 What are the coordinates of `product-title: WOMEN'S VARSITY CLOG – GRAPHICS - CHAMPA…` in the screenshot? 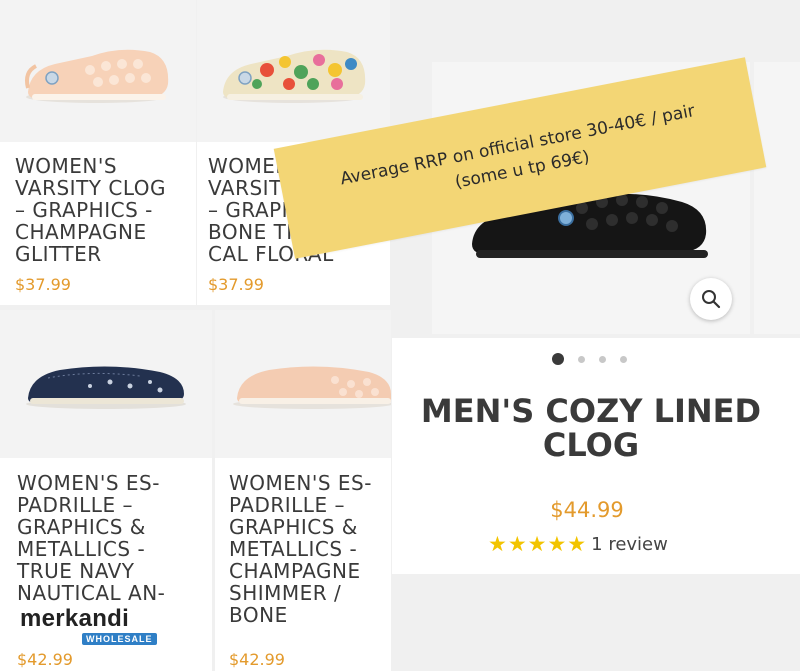 It's located at (90, 210).